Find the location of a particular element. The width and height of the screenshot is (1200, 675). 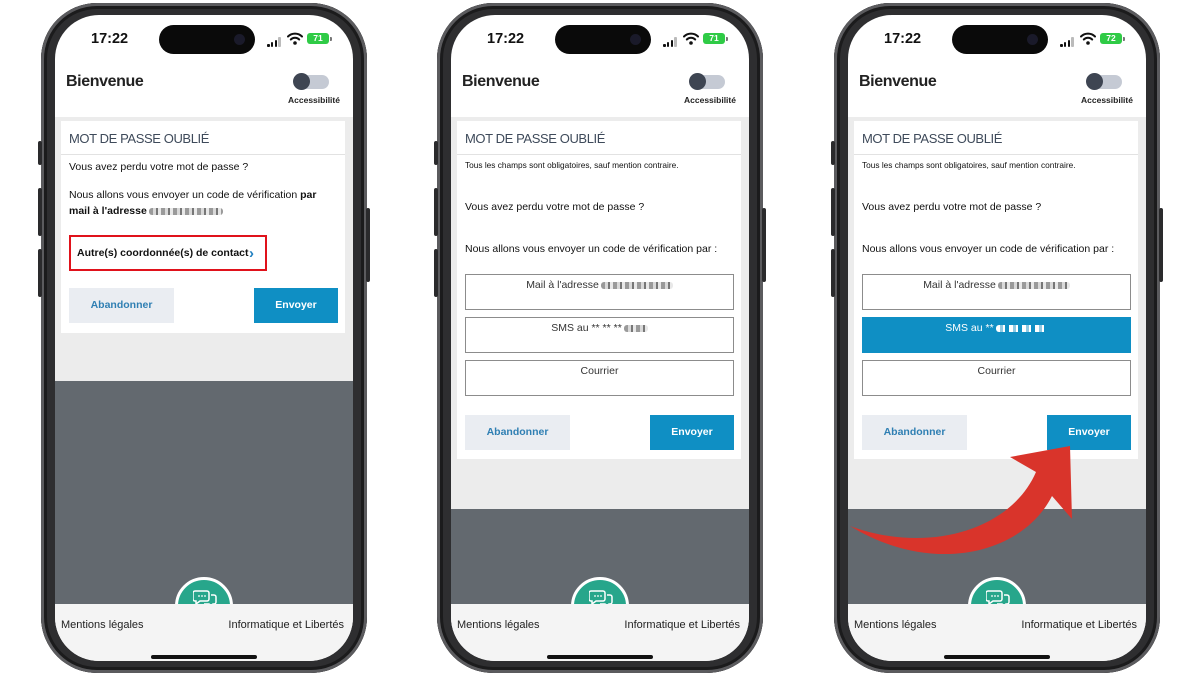

red-arrow-annotation is located at coordinates (961, 500).